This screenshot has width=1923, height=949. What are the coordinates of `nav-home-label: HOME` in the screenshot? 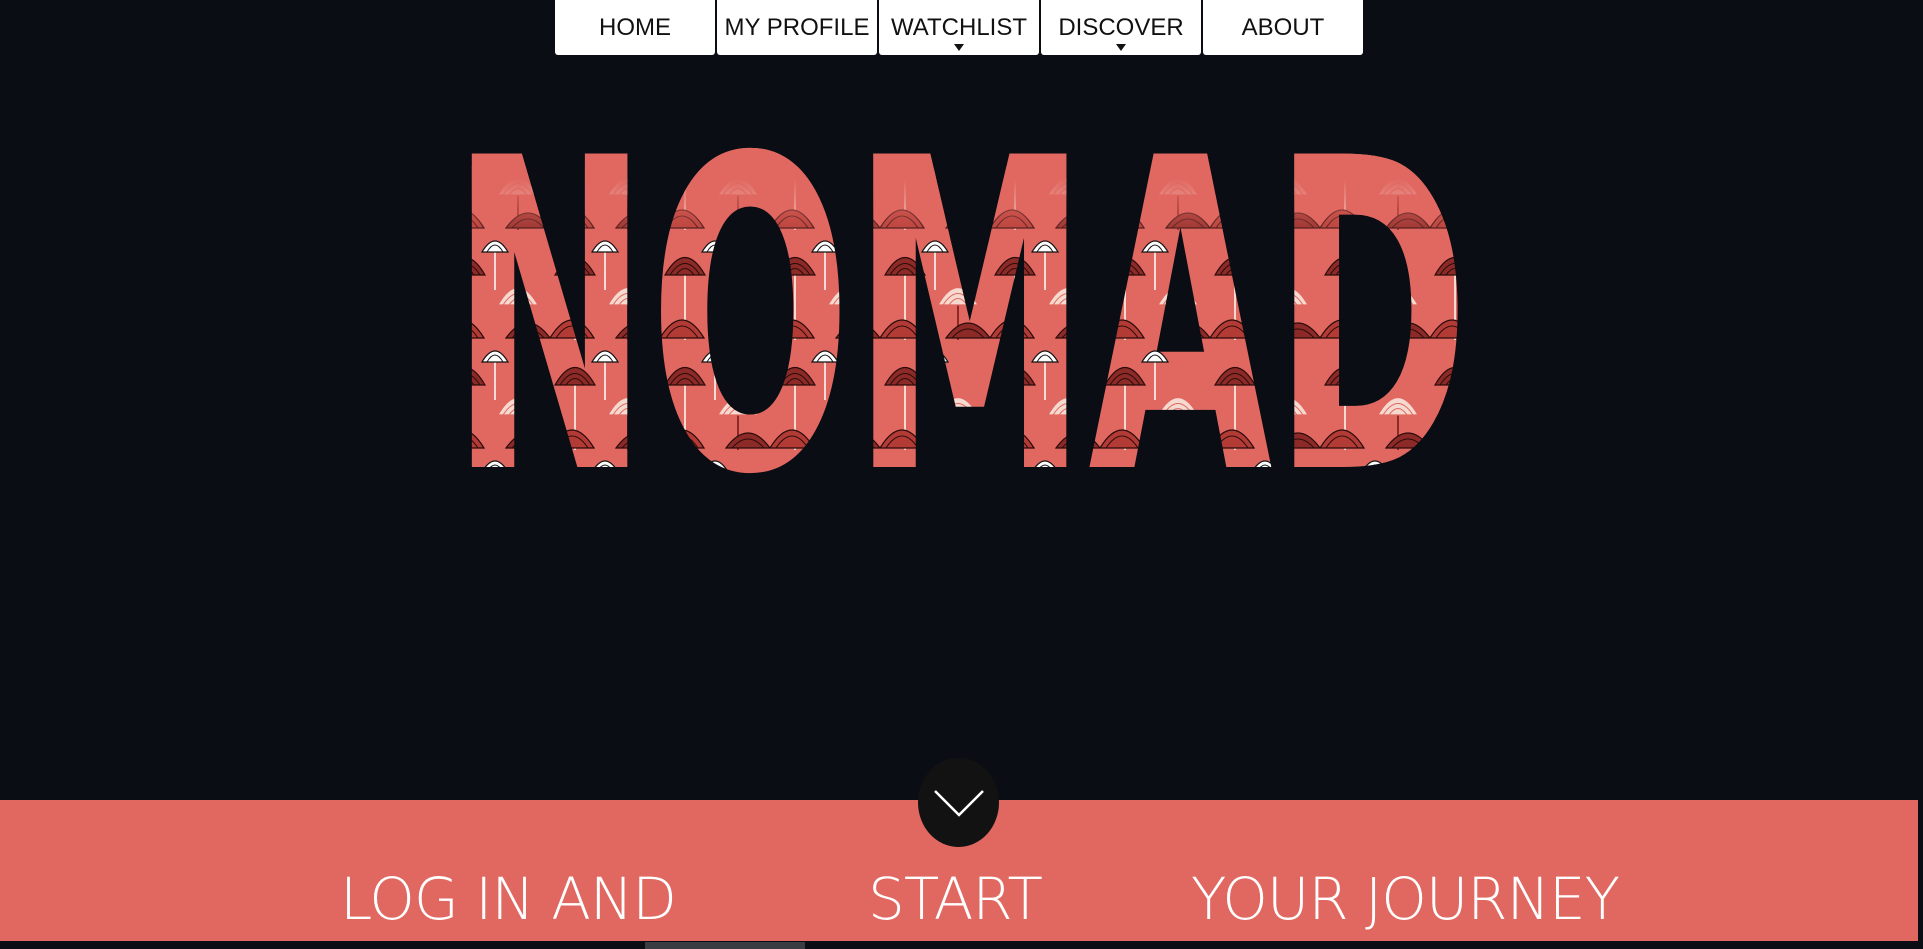 It's located at (635, 27).